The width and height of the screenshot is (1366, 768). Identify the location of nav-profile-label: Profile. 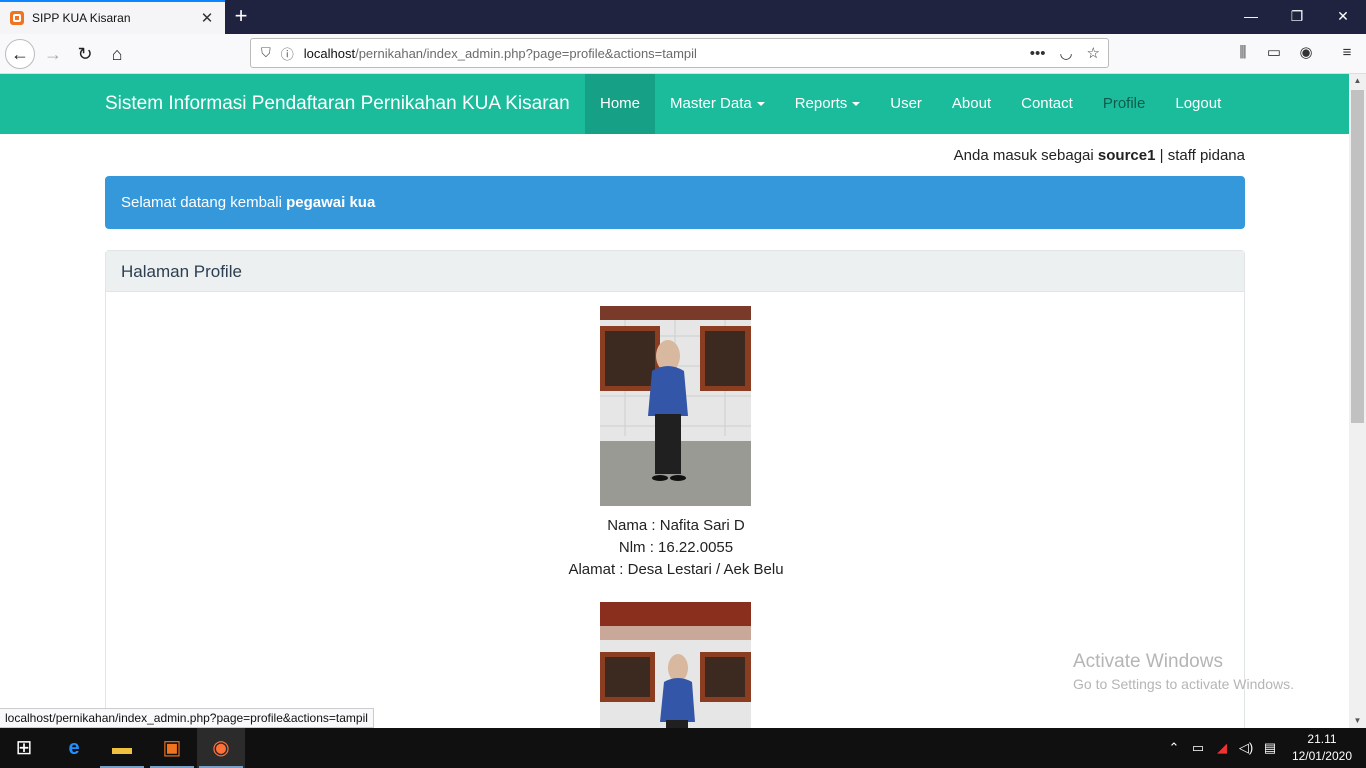
(1124, 103).